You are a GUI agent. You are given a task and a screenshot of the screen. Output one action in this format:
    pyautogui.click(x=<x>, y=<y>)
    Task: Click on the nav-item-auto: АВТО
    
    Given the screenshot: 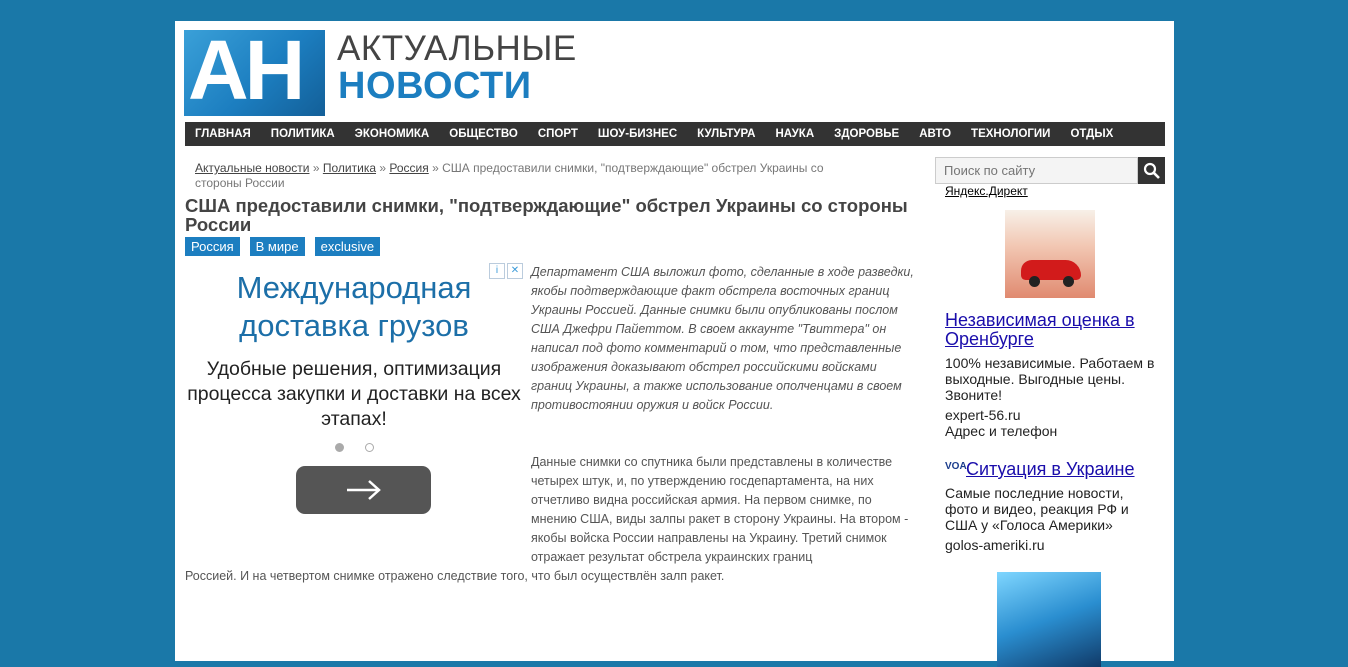 What is the action you would take?
    pyautogui.click(x=935, y=134)
    